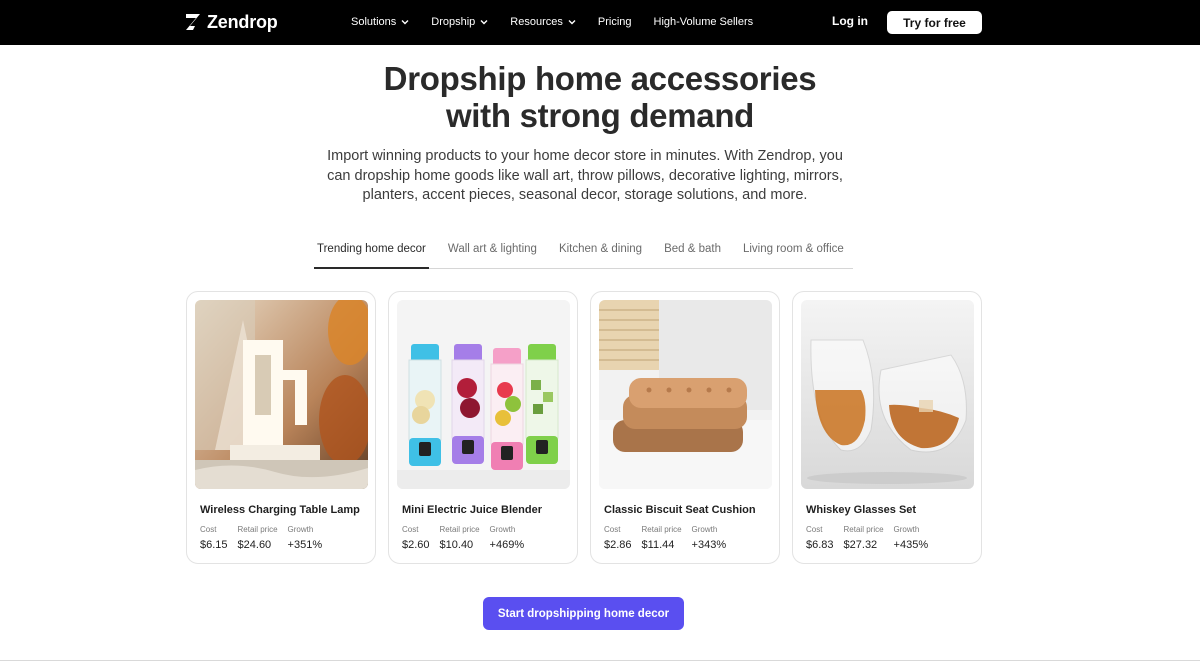 The width and height of the screenshot is (1200, 662). I want to click on retail-value: $27.32, so click(860, 545).